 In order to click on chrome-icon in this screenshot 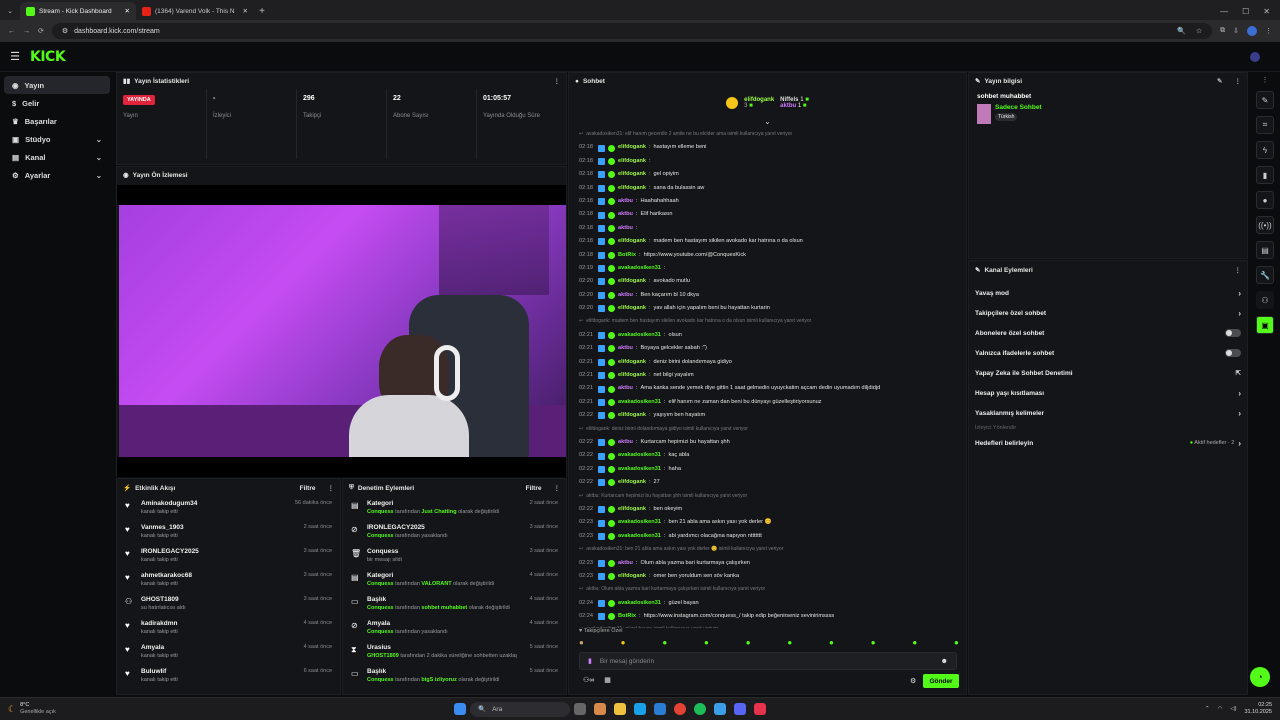, I will do `click(680, 709)`.